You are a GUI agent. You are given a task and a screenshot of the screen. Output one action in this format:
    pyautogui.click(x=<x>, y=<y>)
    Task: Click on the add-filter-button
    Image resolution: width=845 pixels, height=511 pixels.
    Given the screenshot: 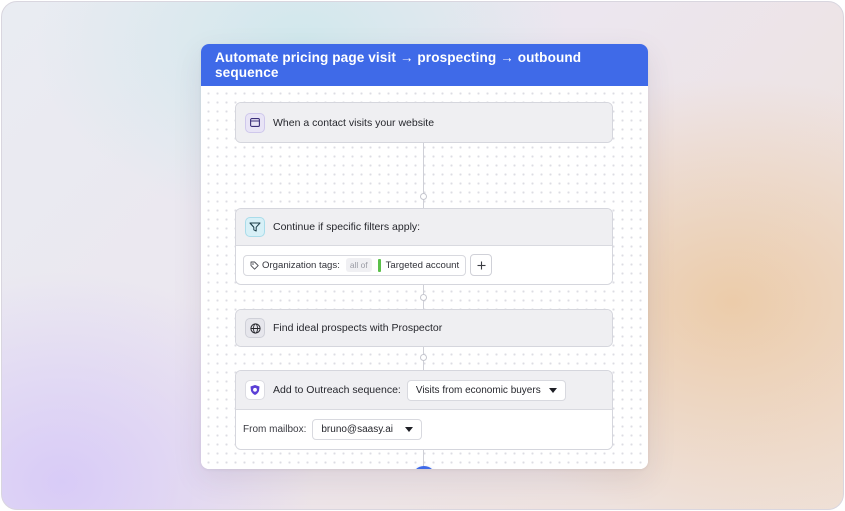 What is the action you would take?
    pyautogui.click(x=481, y=265)
    